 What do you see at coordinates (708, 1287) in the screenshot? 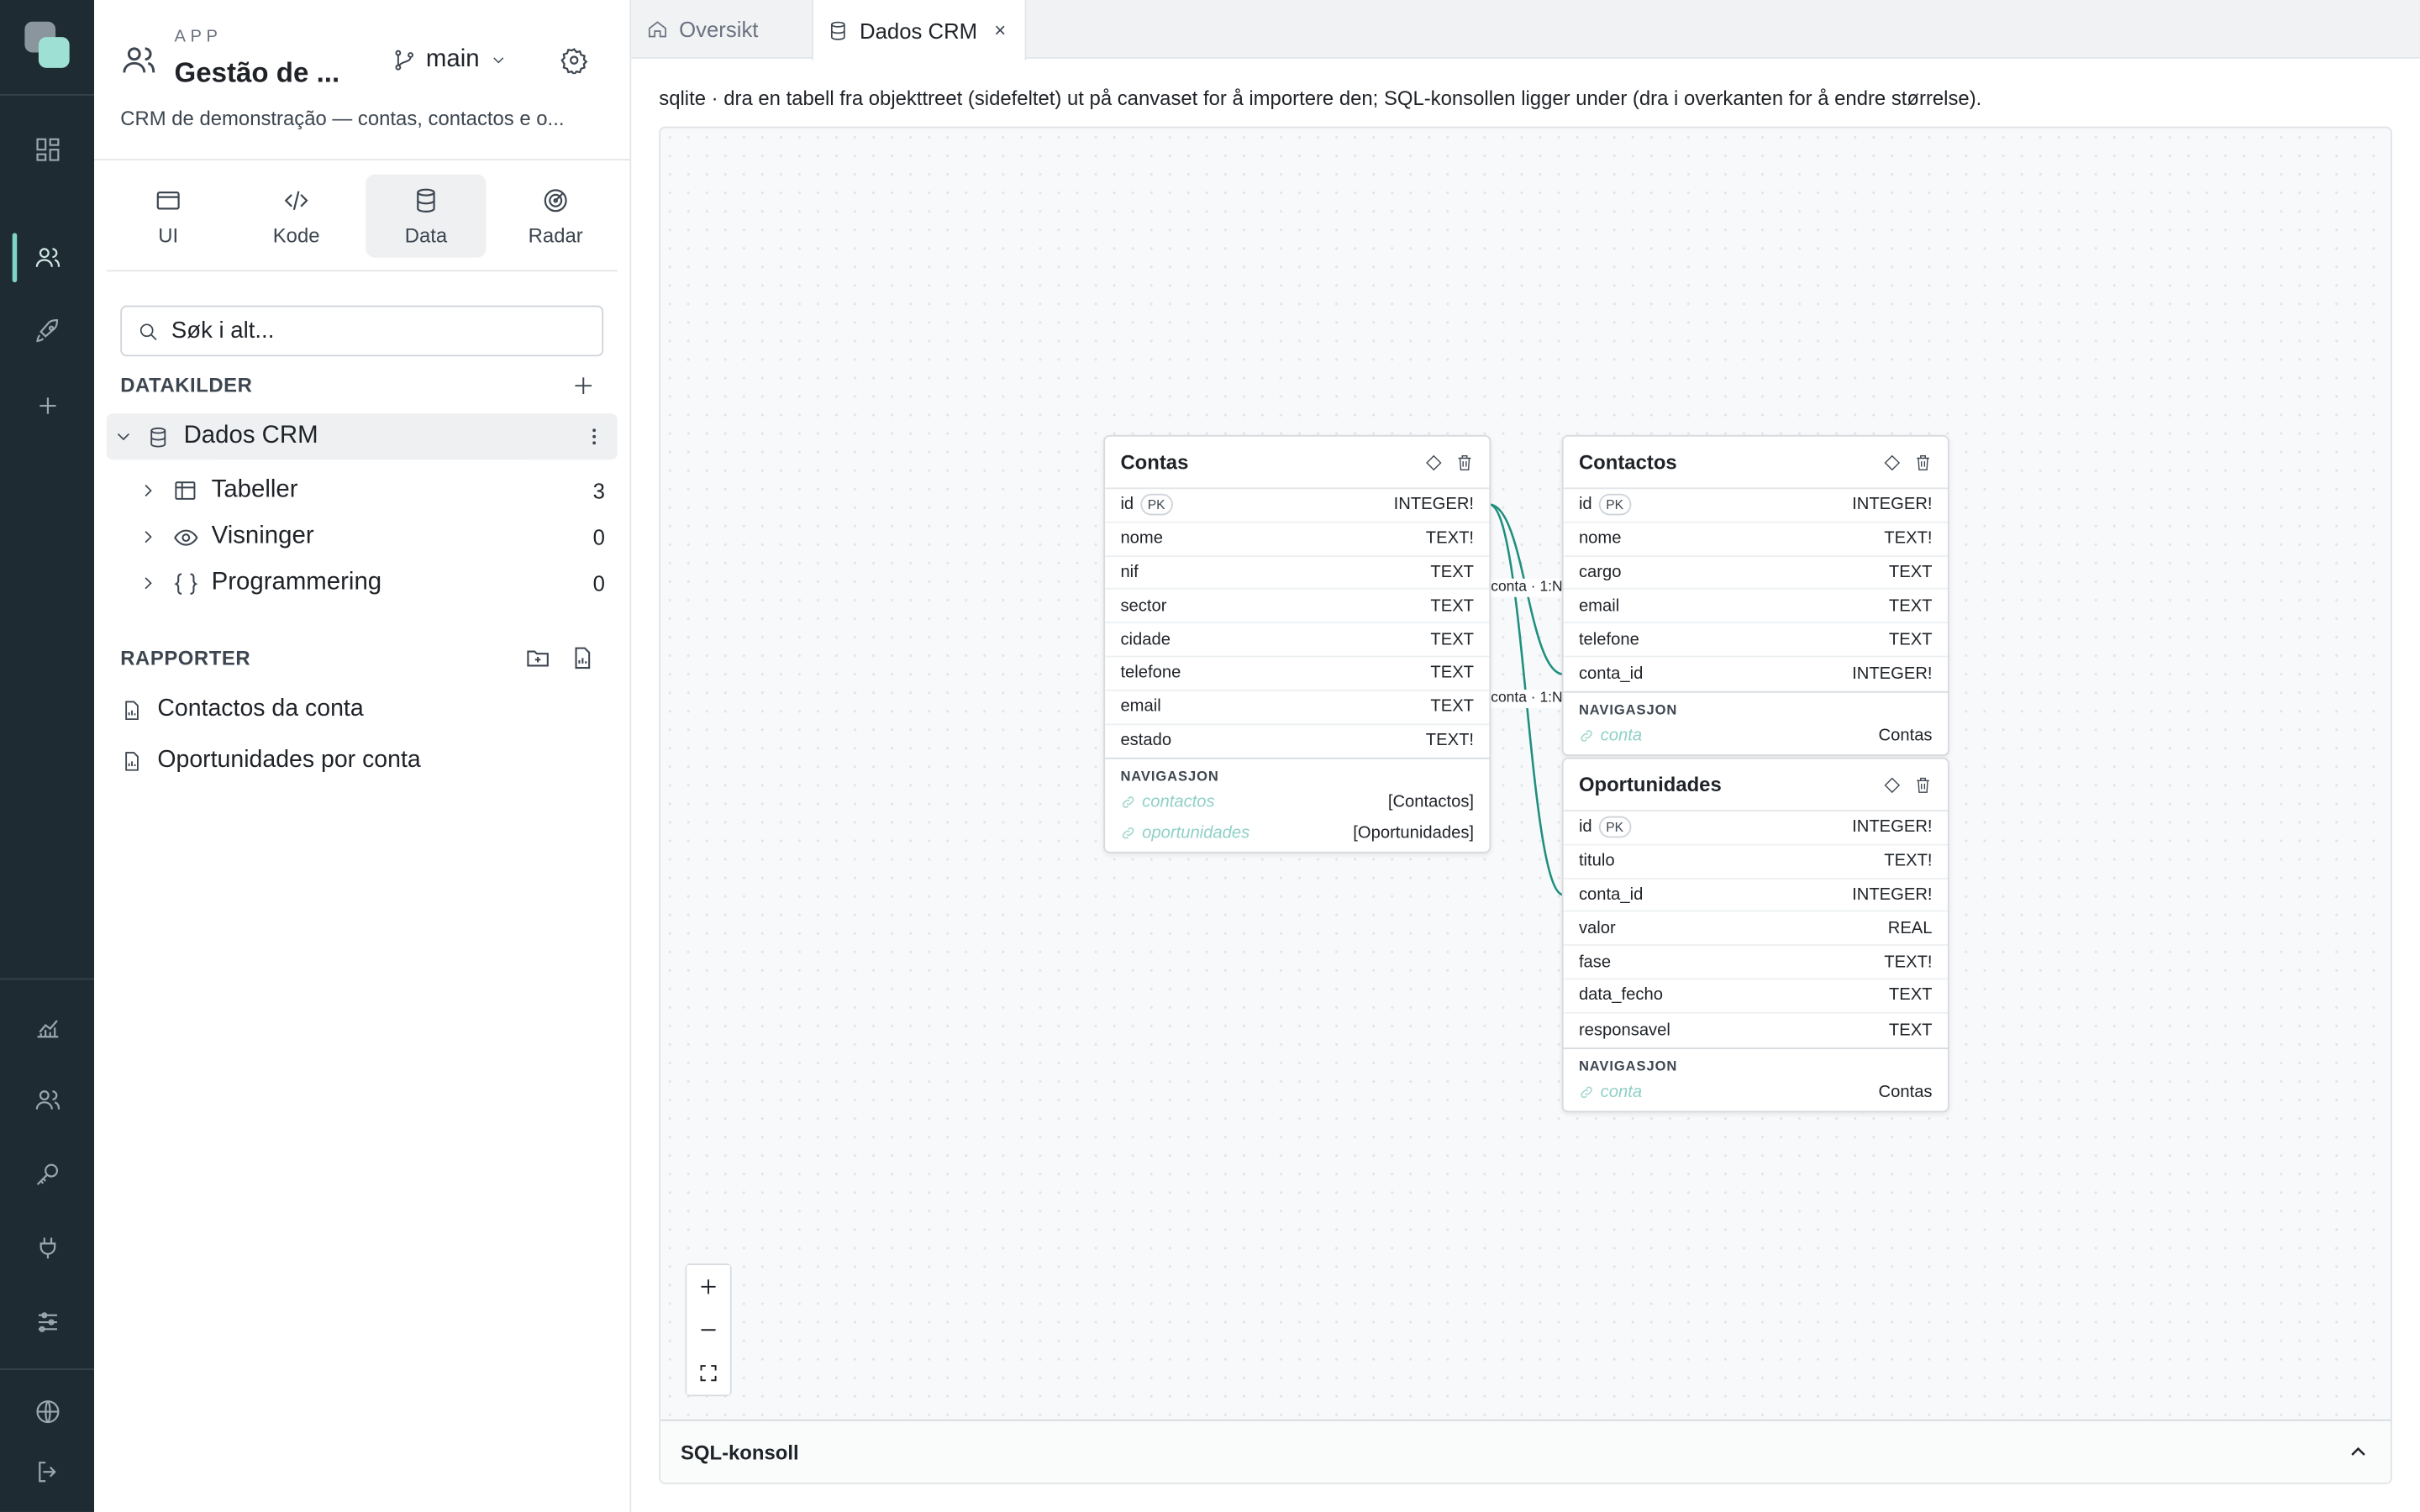
I see `zoom-in-button` at bounding box center [708, 1287].